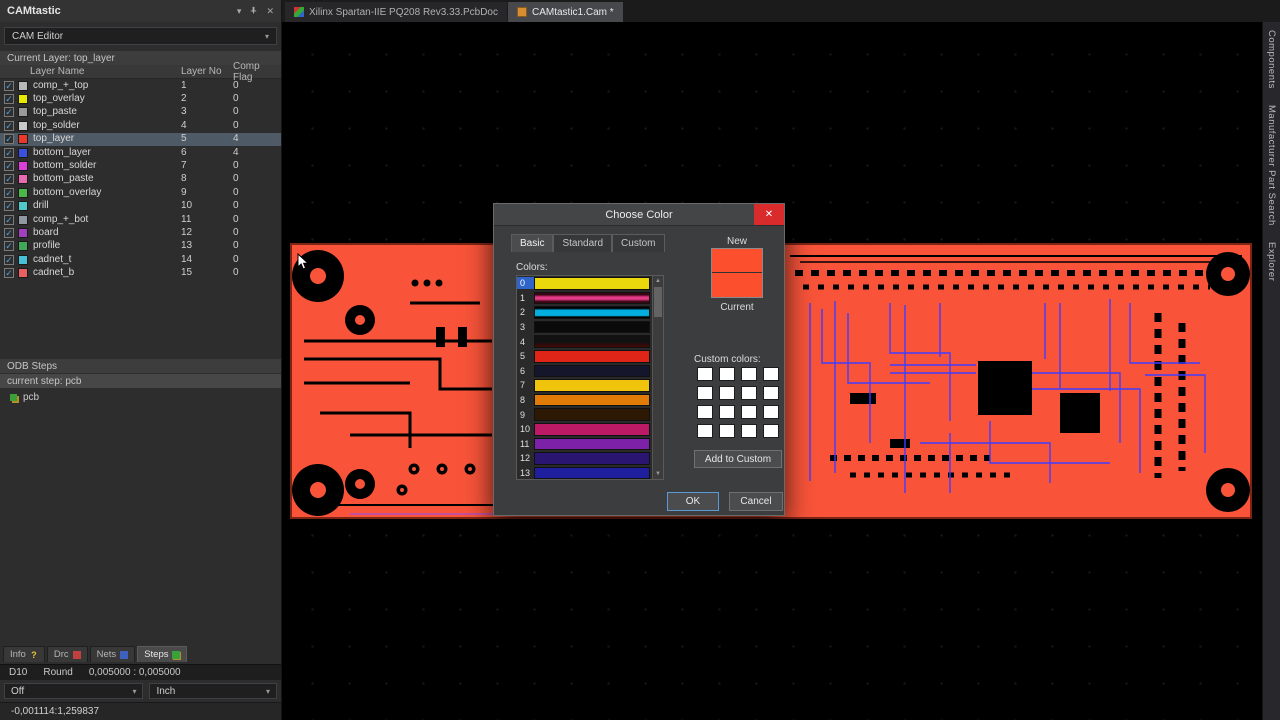  I want to click on doc-tab-pcbdoc: Xilinx Spartan-IIE PQ208 Rev3.33.PcbDoc, so click(396, 12).